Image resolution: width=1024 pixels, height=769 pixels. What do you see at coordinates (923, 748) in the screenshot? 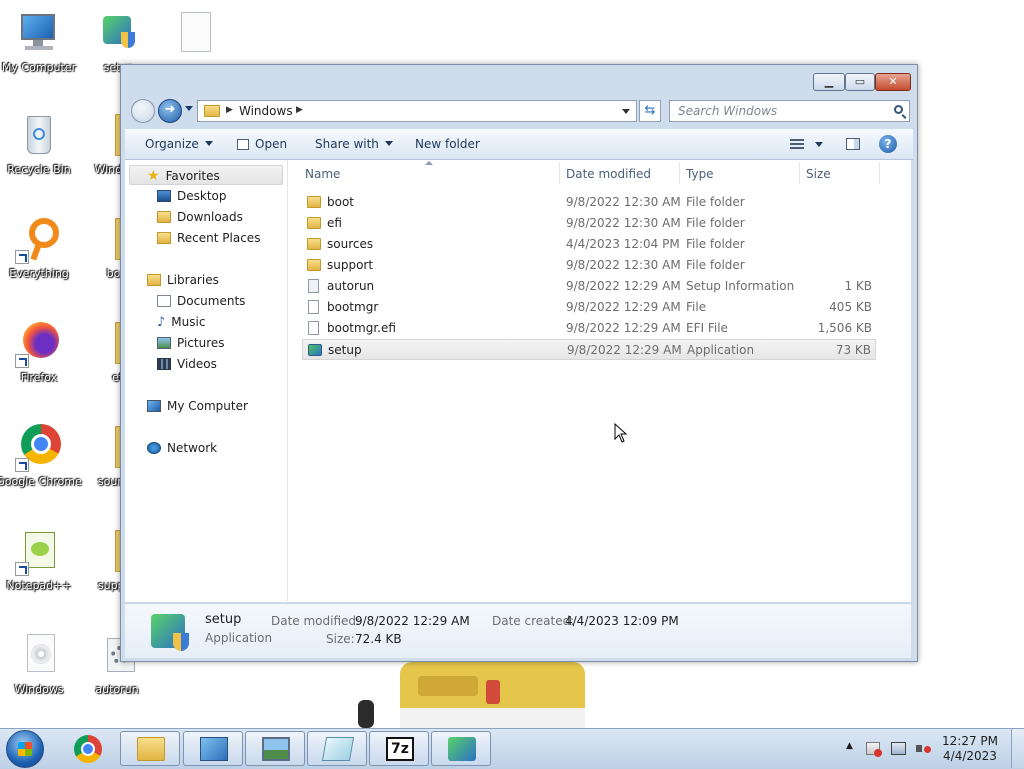
I see `volume-muted-icon` at bounding box center [923, 748].